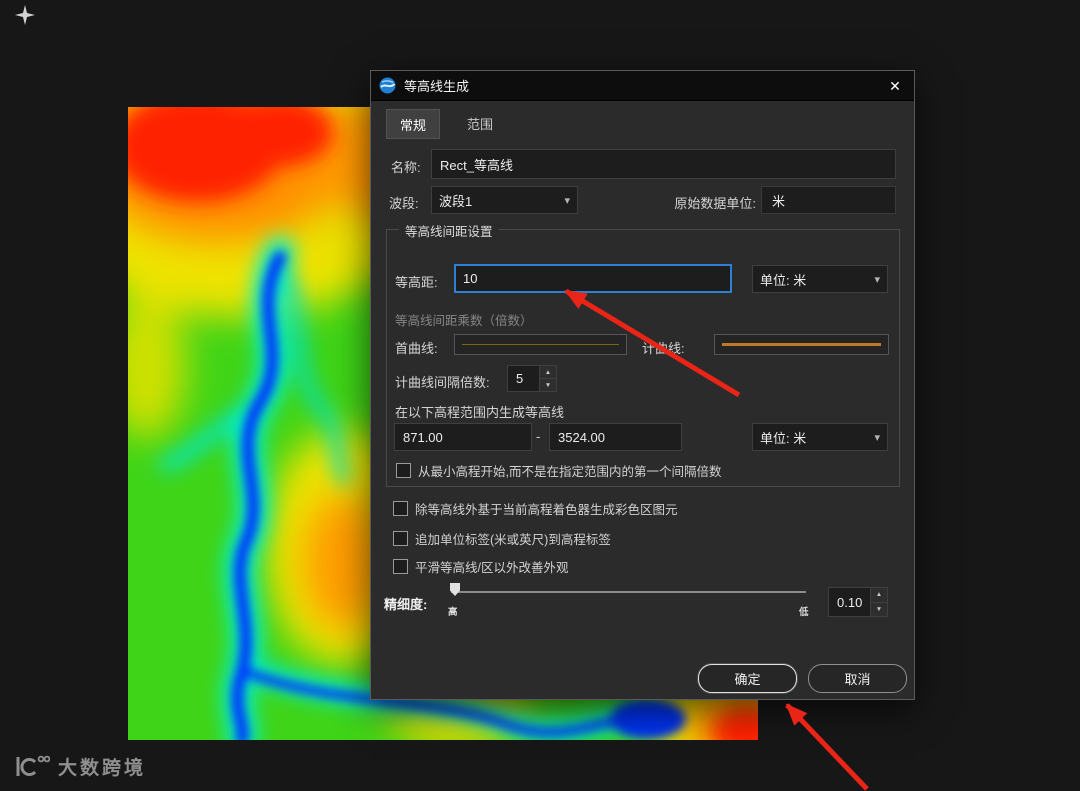 This screenshot has width=1080, height=791. What do you see at coordinates (449, 230) in the screenshot?
I see `group-title: 等高线间距设置` at bounding box center [449, 230].